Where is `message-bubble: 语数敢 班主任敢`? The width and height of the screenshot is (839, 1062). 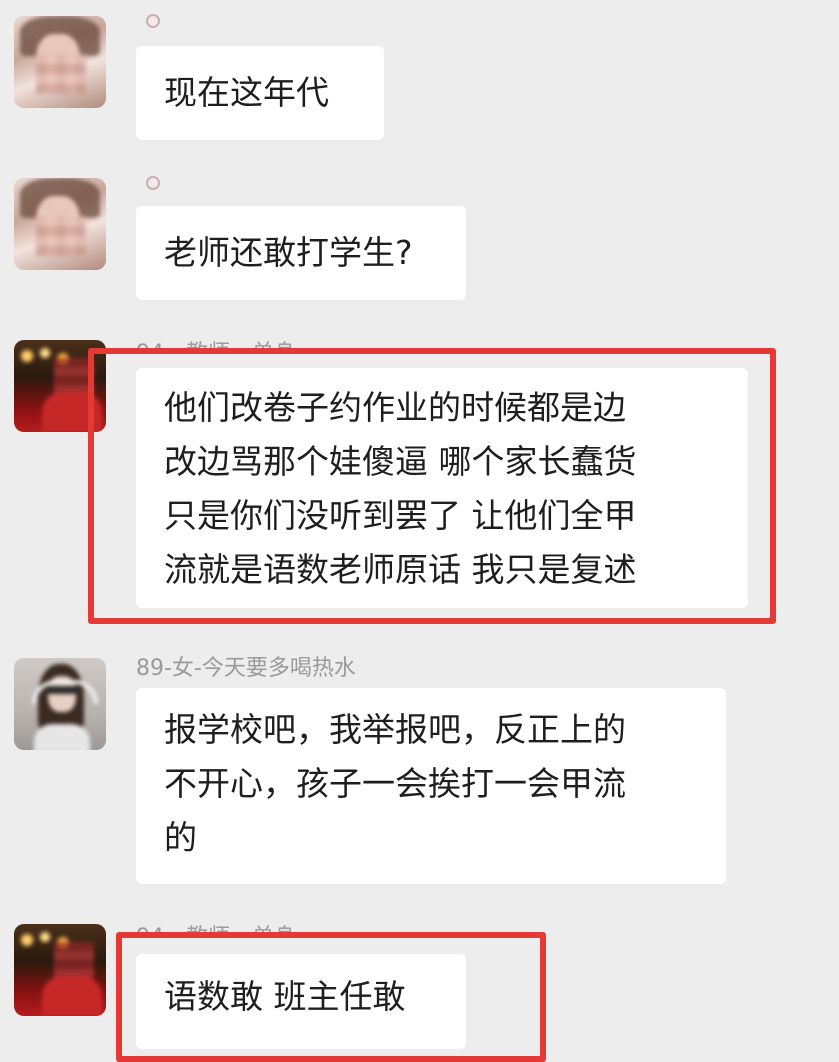 message-bubble: 语数敢 班主任敢 is located at coordinates (301, 1001).